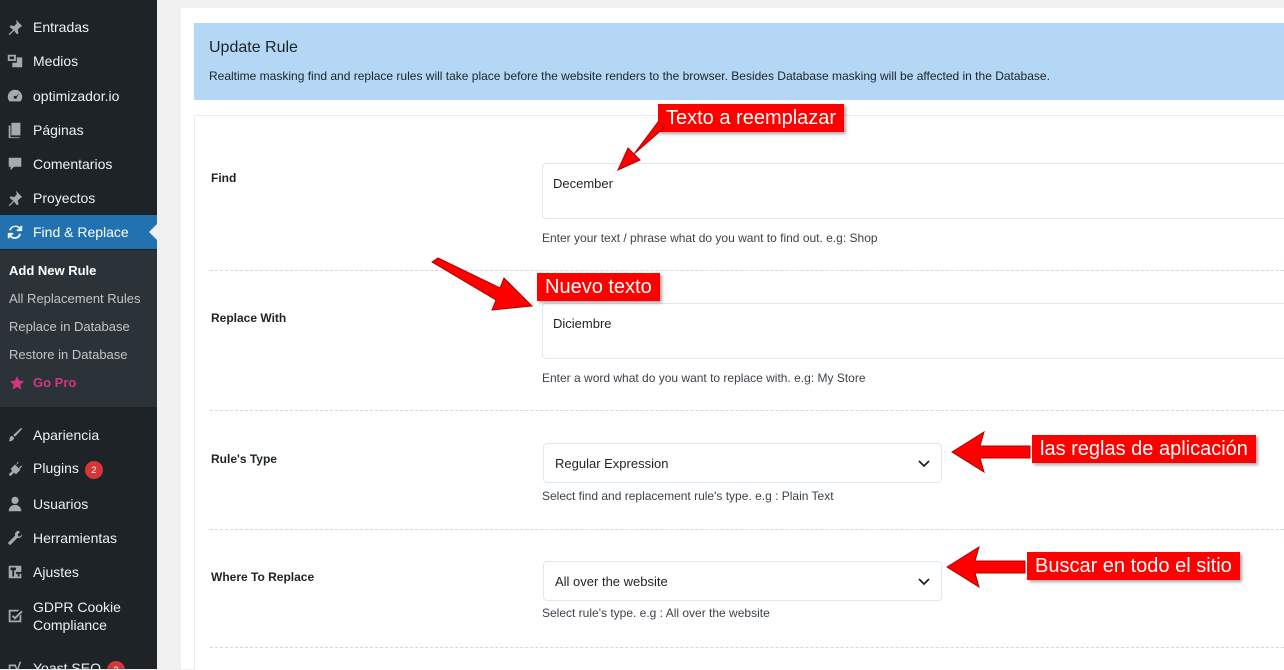 The height and width of the screenshot is (670, 1284). Describe the element at coordinates (115, 664) in the screenshot. I see `yoast-badge: 3` at that location.